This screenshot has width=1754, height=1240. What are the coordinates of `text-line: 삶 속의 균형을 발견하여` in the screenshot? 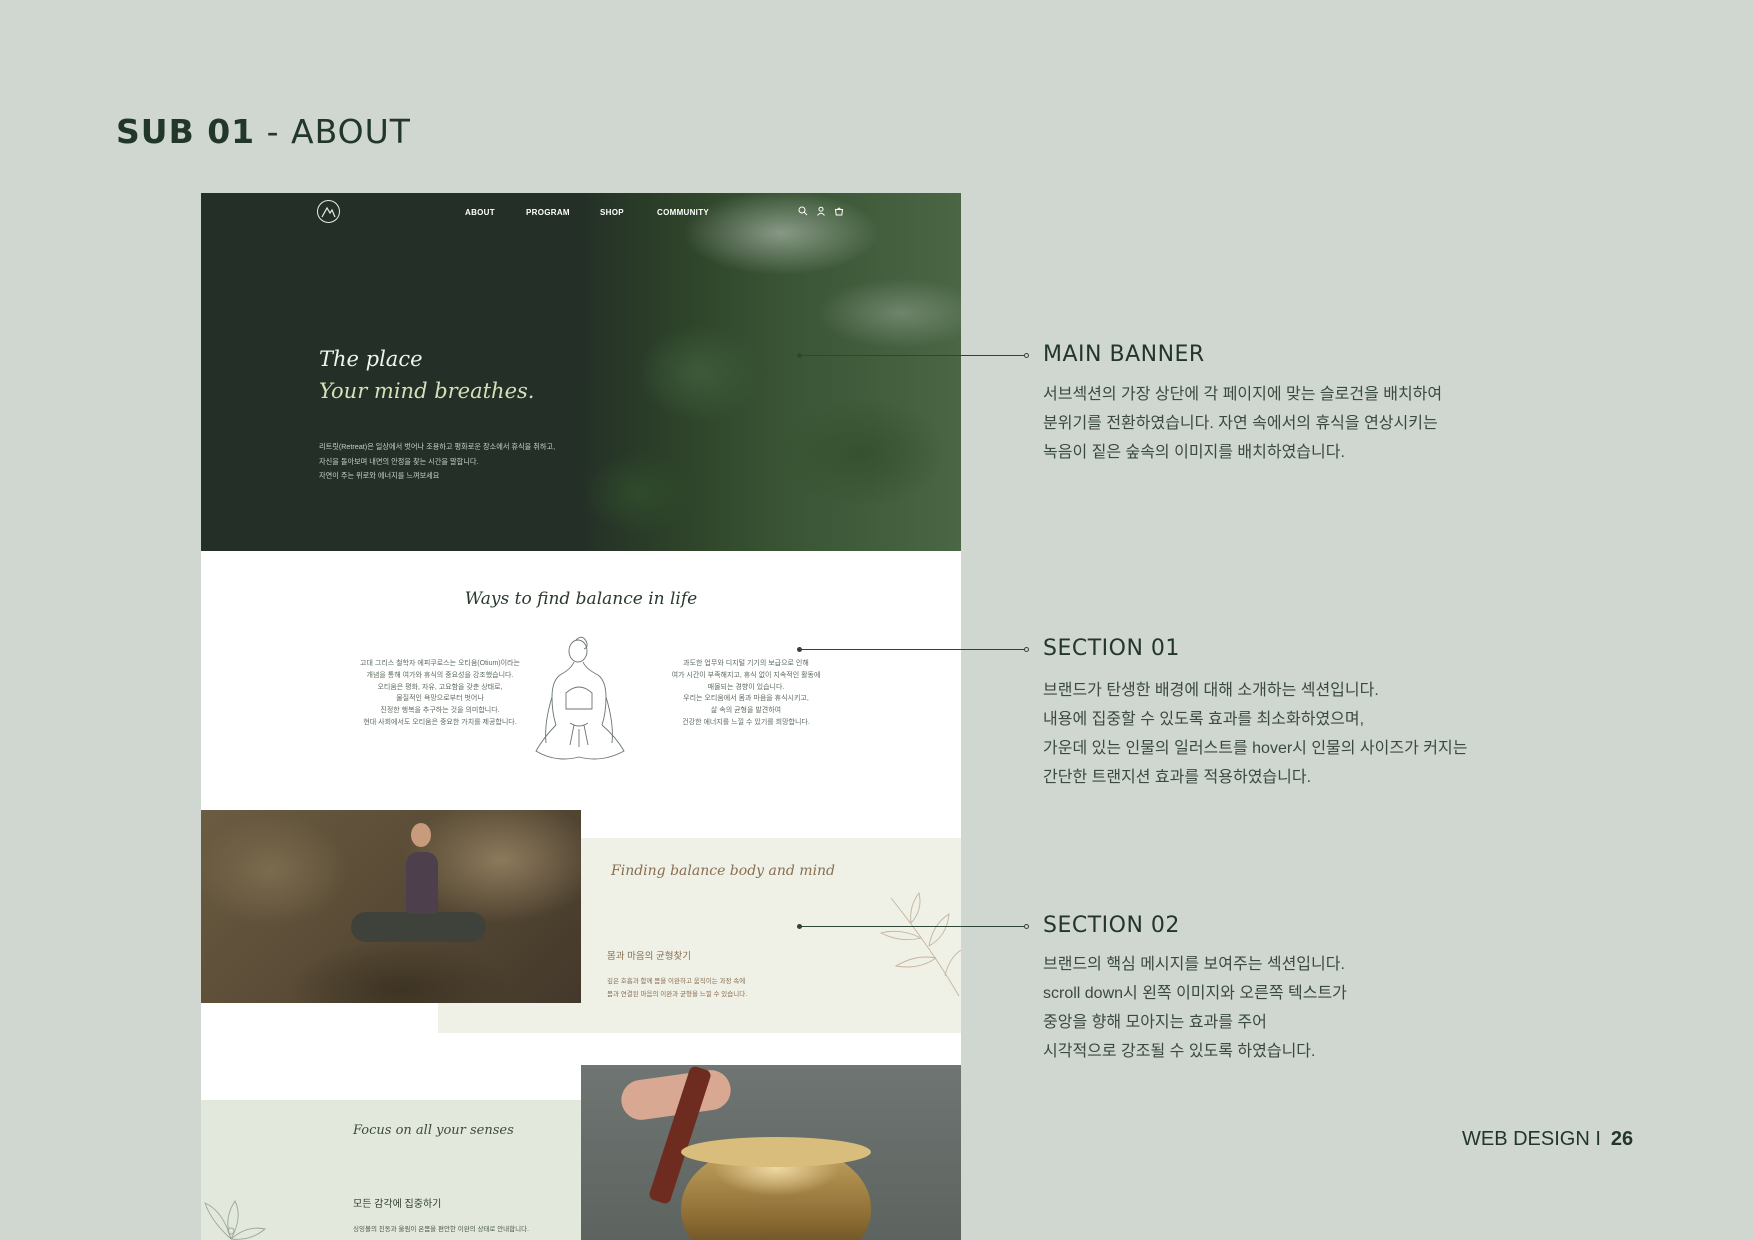 It's located at (746, 711).